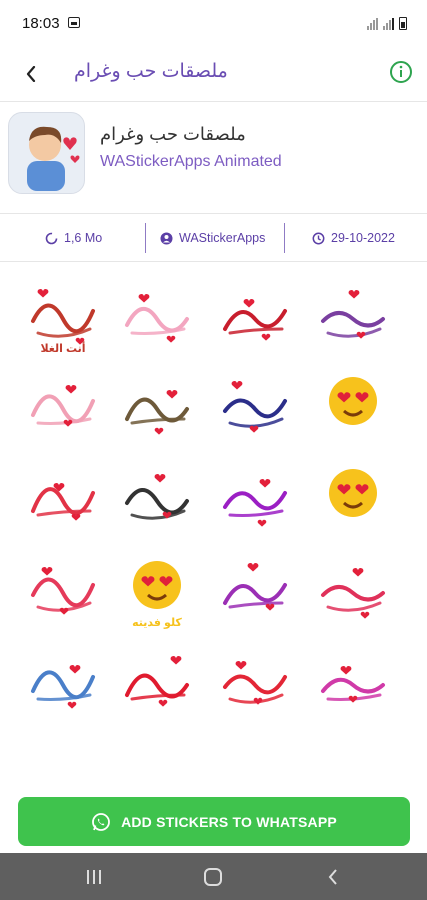 Image resolution: width=427 pixels, height=900 pixels. I want to click on storage-icon, so click(51, 238).